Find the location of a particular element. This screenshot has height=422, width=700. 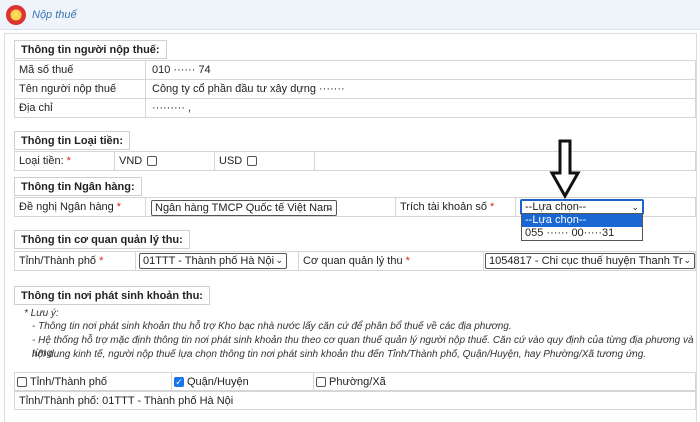

province-label-cell: Tỉnh/Thành phố * is located at coordinates (75, 261).